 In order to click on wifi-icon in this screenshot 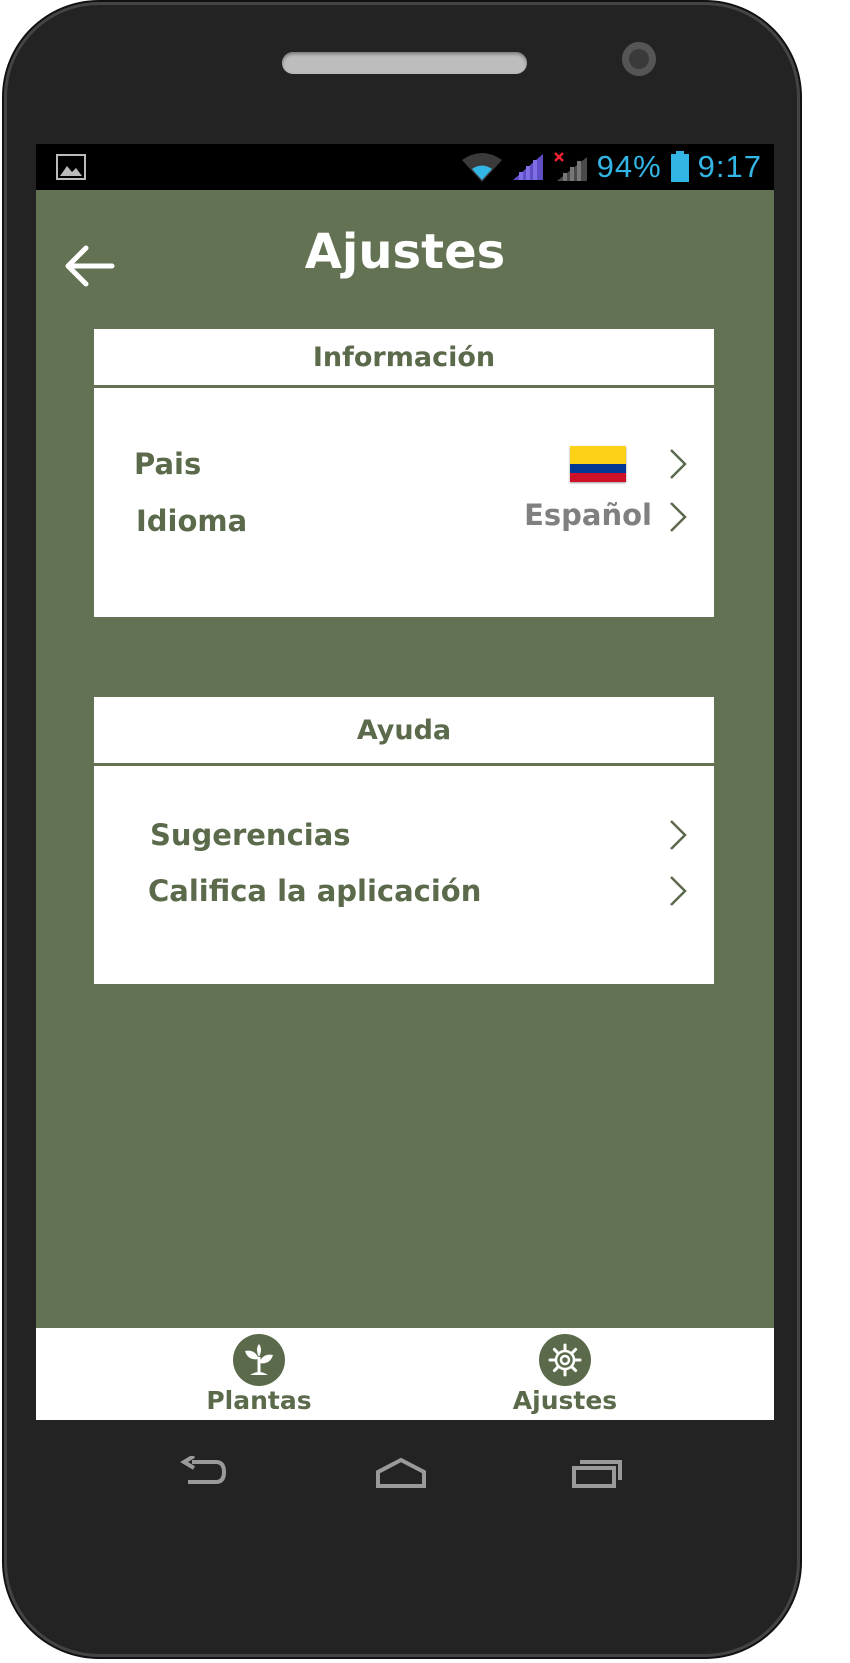, I will do `click(481, 167)`.